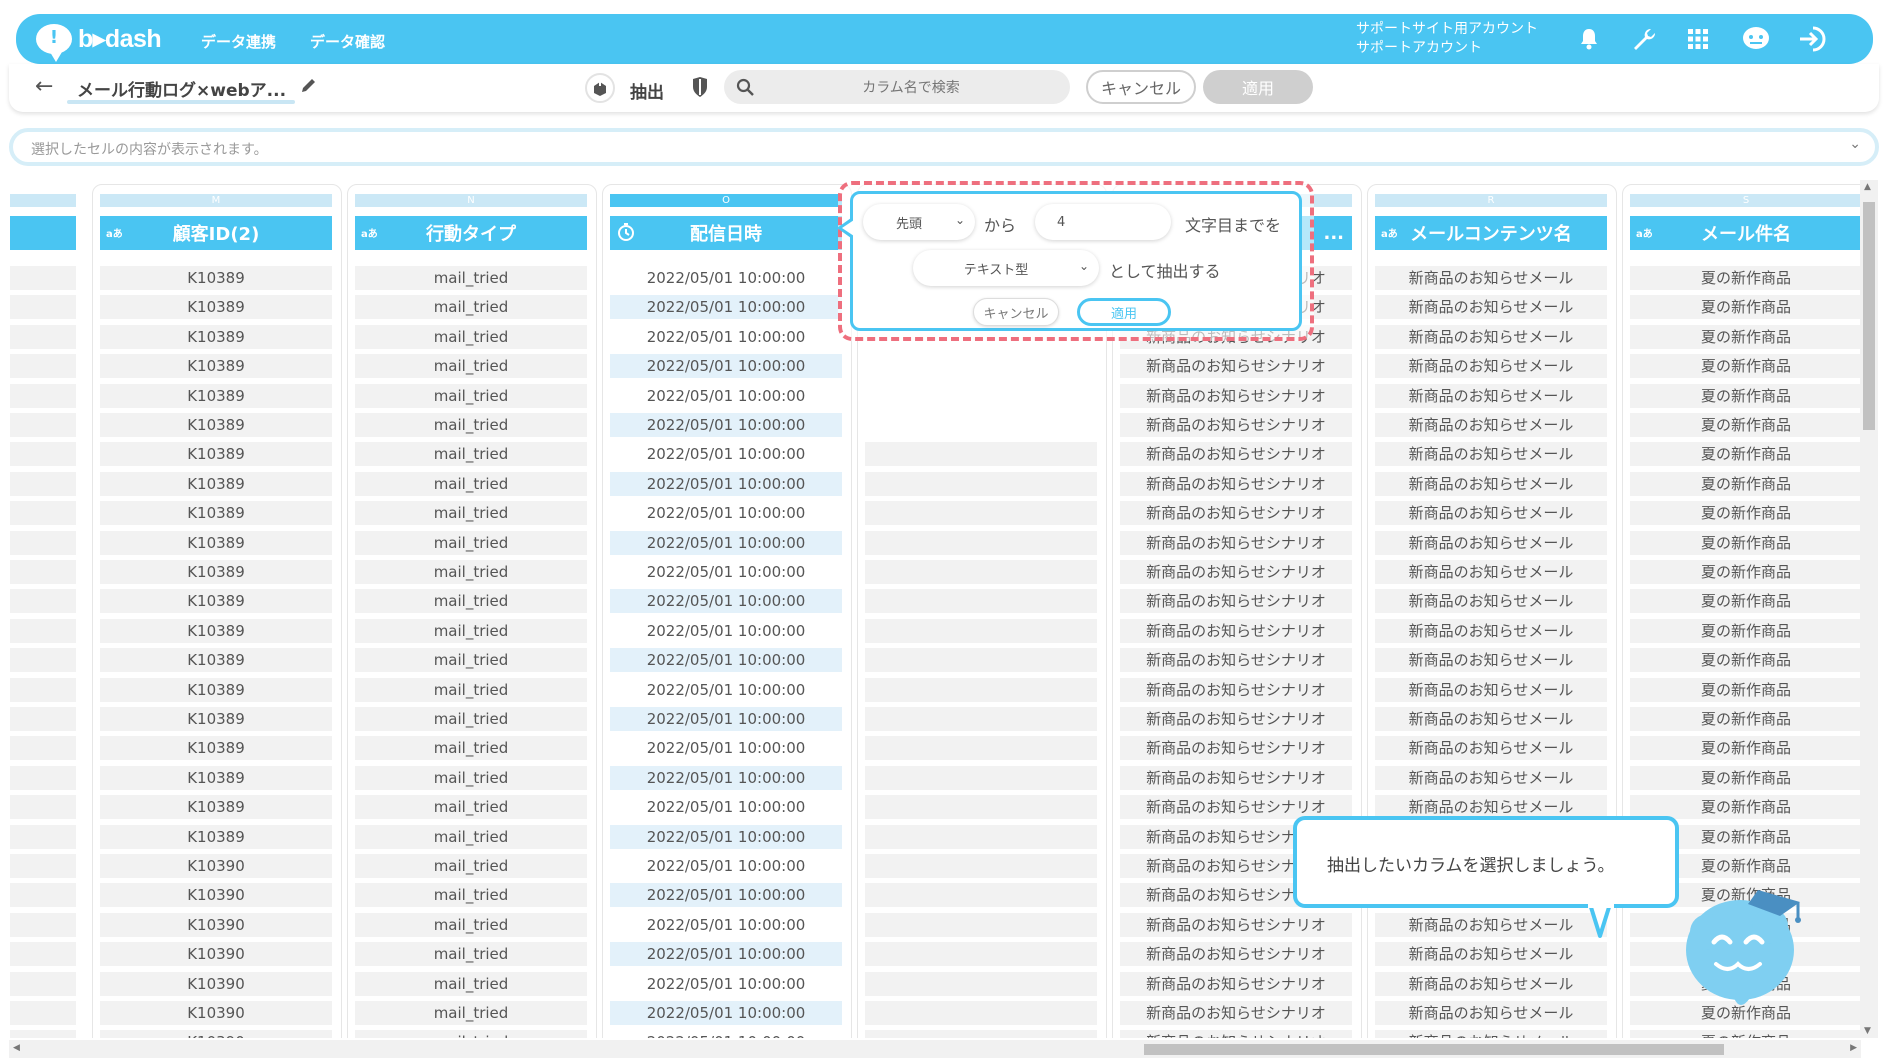  What do you see at coordinates (216, 233) in the screenshot?
I see `column-header-customer-id: aあ 顧客ID(2)` at bounding box center [216, 233].